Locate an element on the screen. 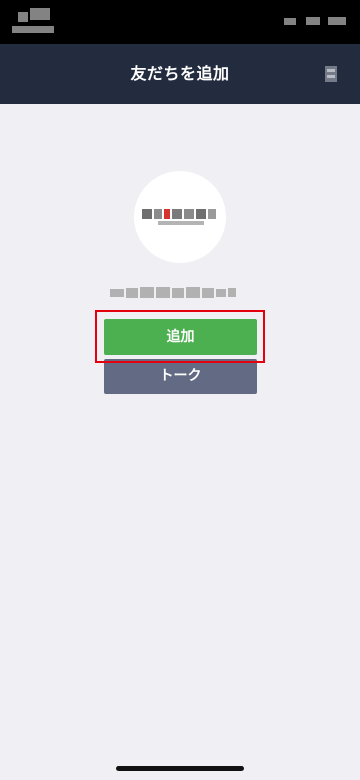 The height and width of the screenshot is (780, 360). battery-icon is located at coordinates (337, 21).